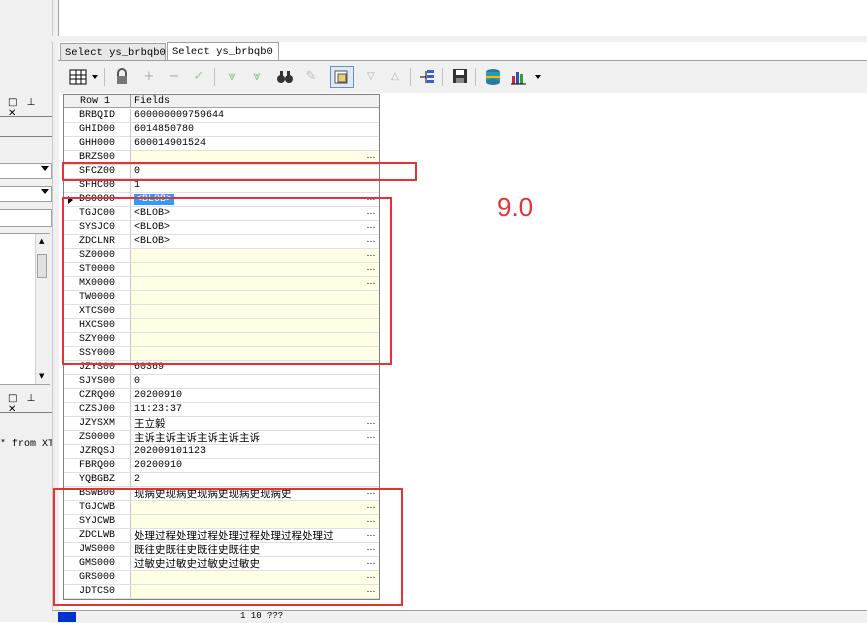  I want to click on status-indicator-icon, so click(67, 617).